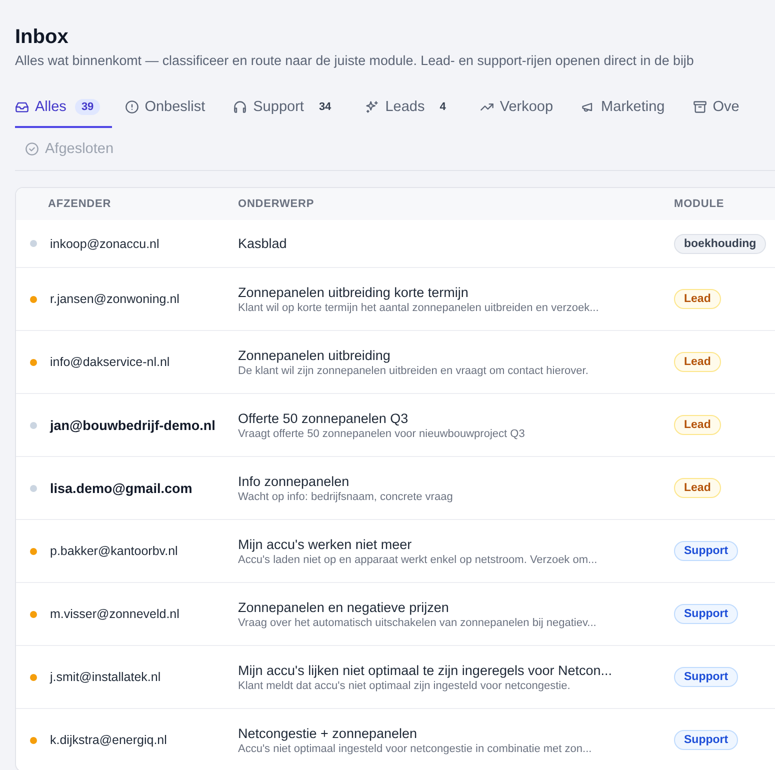  What do you see at coordinates (114, 299) in the screenshot?
I see `sender-email: r.jansen@zonwoning.nl` at bounding box center [114, 299].